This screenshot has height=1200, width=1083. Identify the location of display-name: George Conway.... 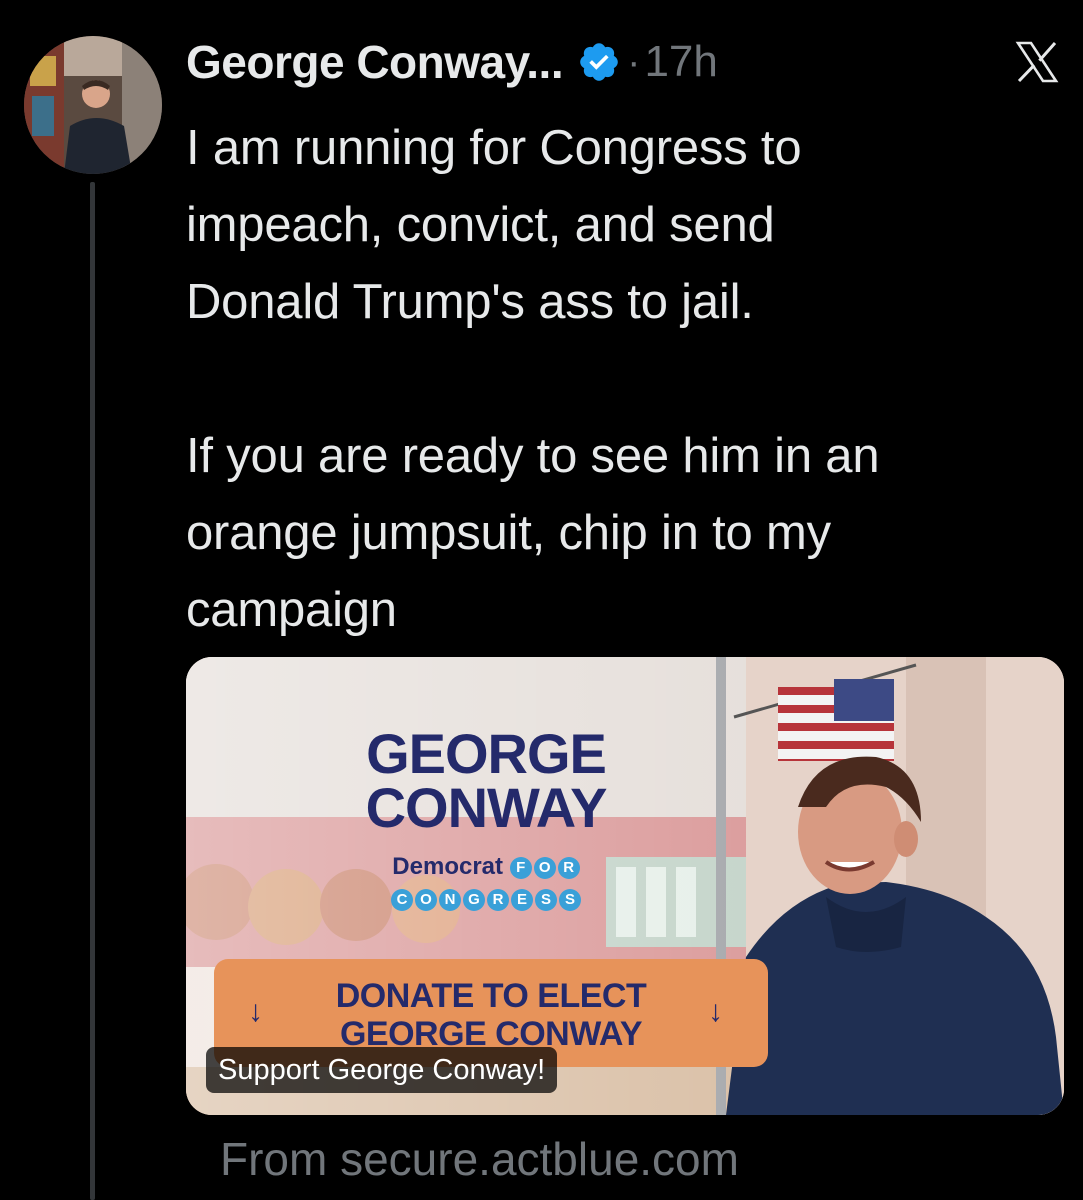
(375, 62).